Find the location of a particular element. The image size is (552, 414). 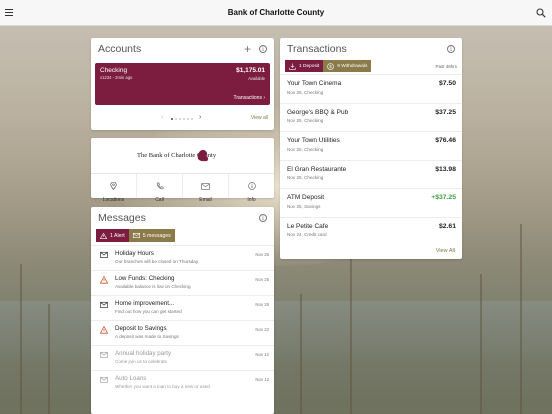

messages-header: Messages i is located at coordinates (182, 218).